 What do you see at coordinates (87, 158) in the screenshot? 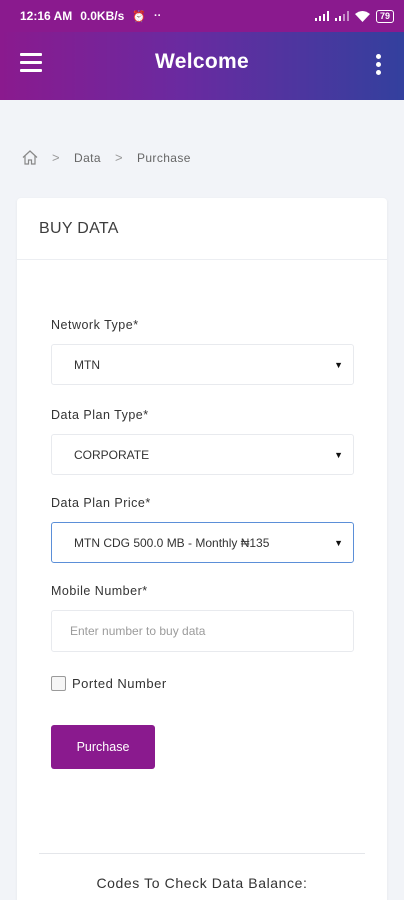
I see `breadcrumb-item-data: Data` at bounding box center [87, 158].